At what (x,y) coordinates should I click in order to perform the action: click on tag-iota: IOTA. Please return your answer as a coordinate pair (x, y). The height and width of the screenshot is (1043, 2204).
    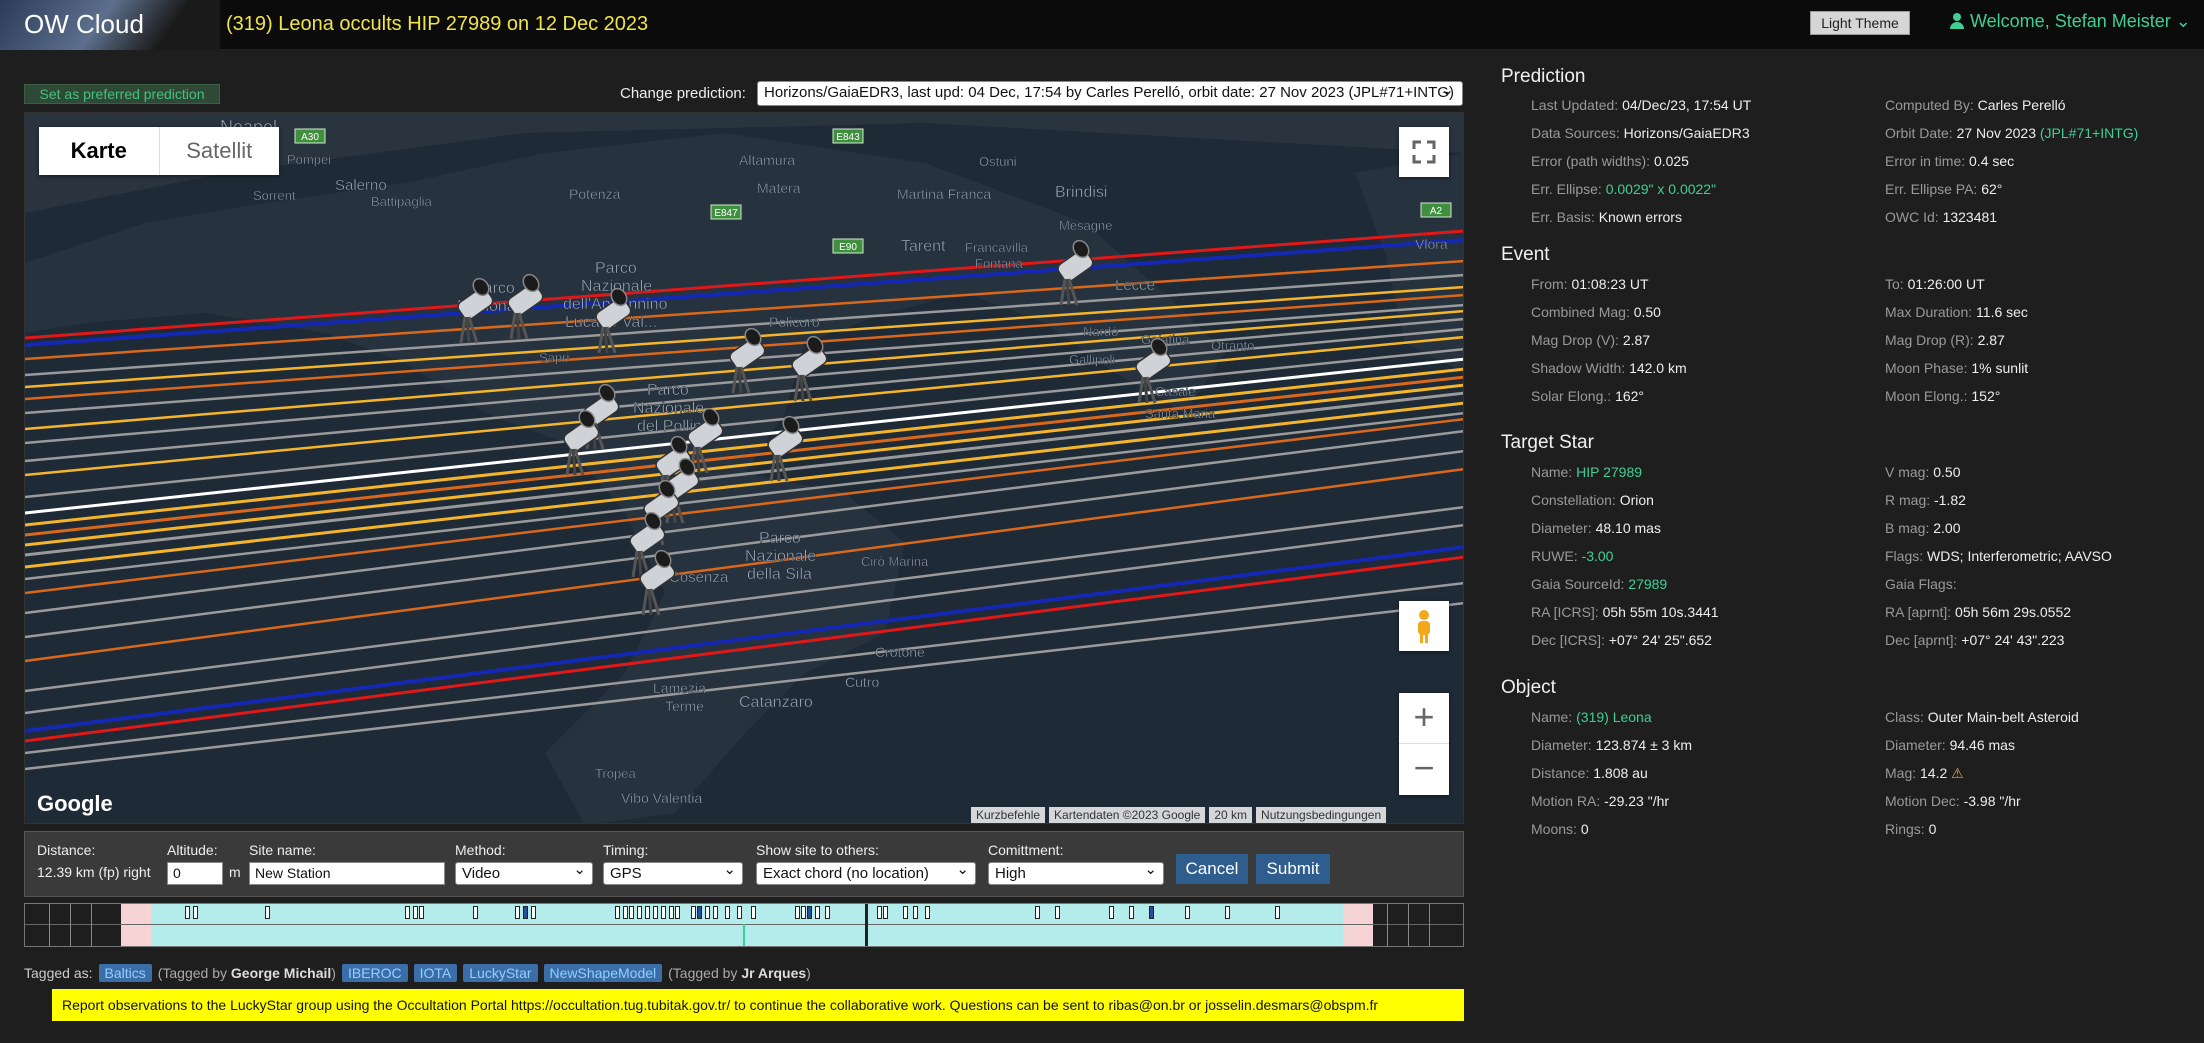
    Looking at the image, I should click on (435, 973).